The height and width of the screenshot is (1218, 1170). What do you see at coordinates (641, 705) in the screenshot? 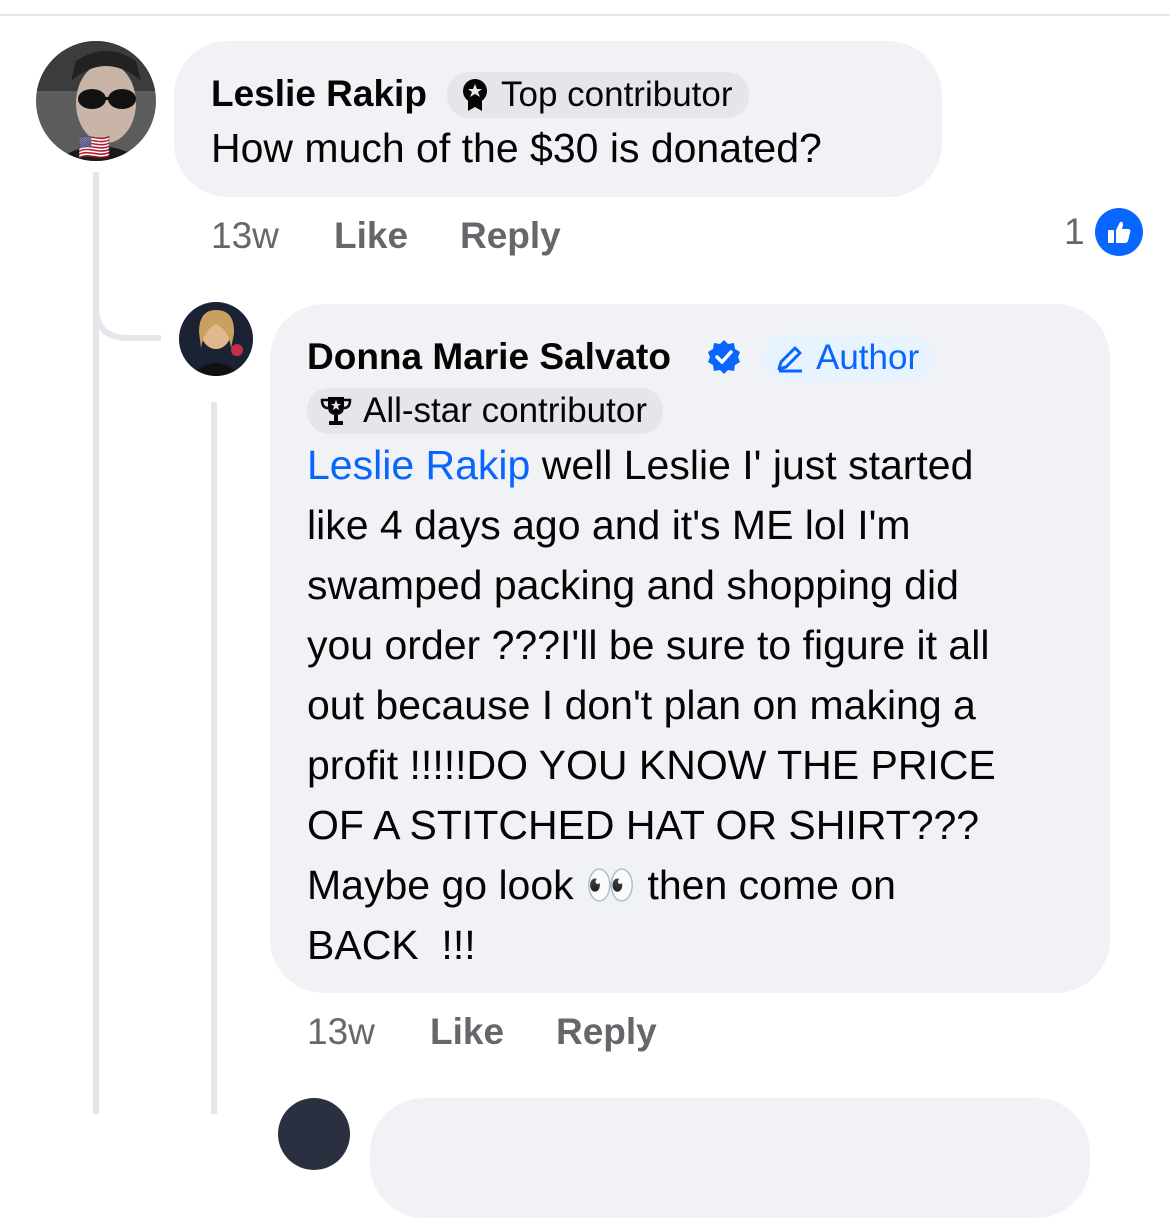
I see `reply-text-line: out because I don't plan on making a` at bounding box center [641, 705].